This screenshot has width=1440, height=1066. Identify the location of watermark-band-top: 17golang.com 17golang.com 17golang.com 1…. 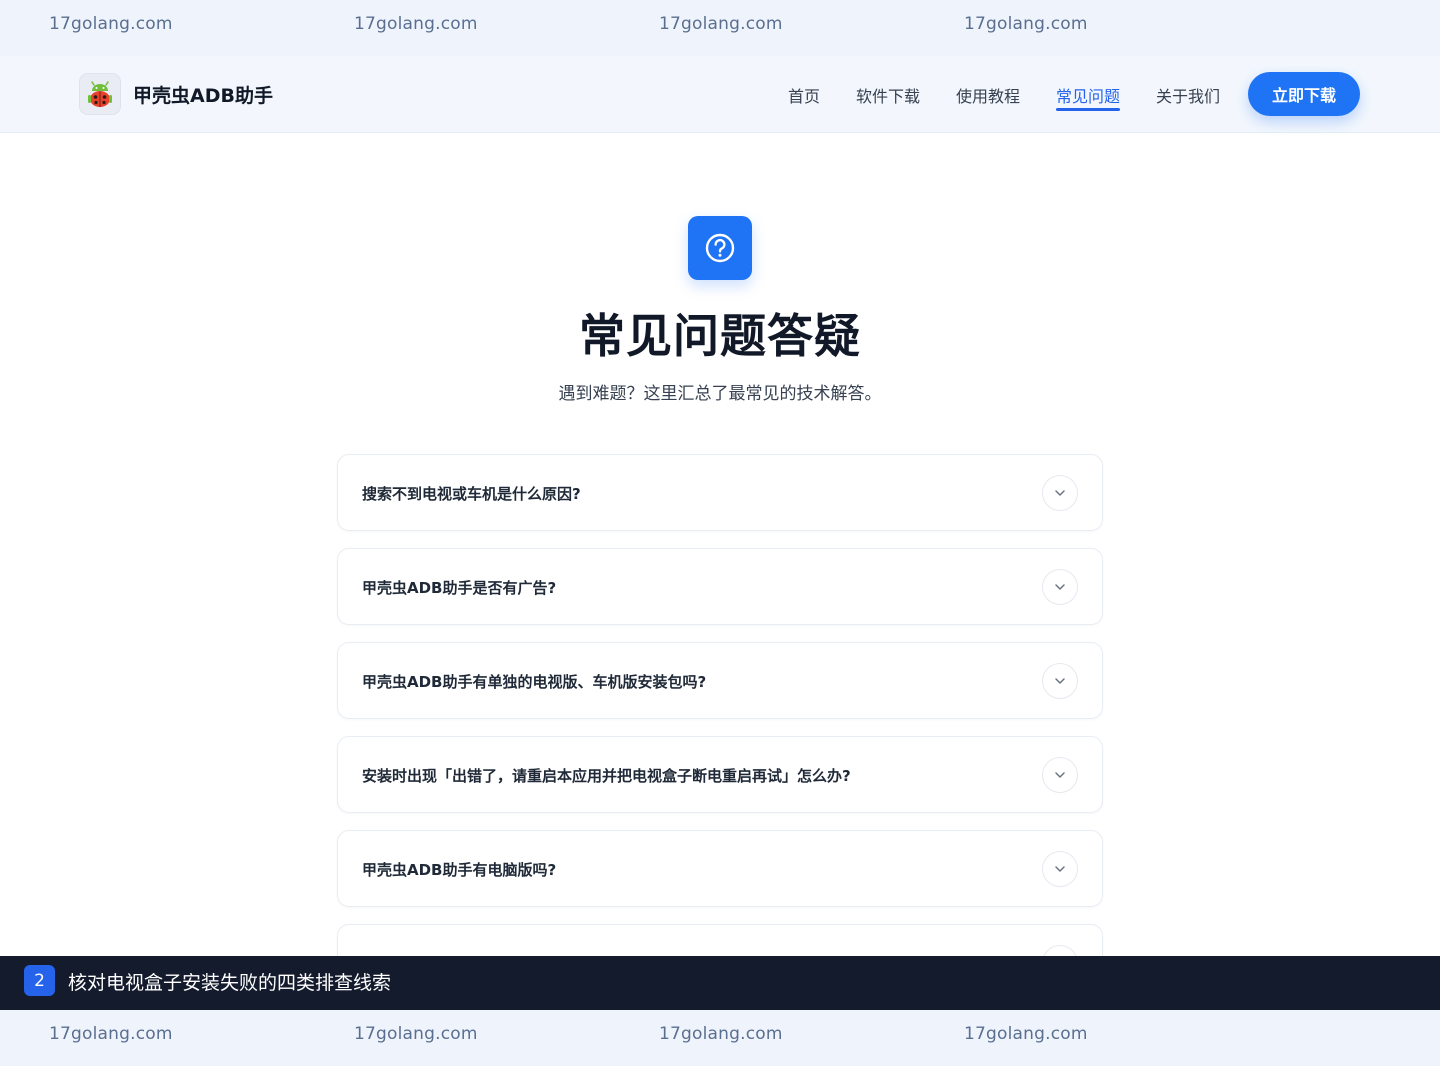
(720, 28).